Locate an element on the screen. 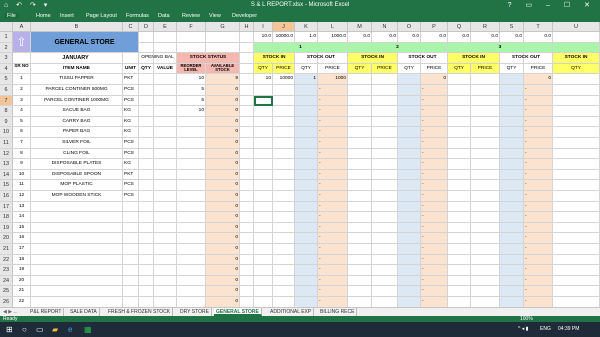  column-header-g: G is located at coordinates (223, 27).